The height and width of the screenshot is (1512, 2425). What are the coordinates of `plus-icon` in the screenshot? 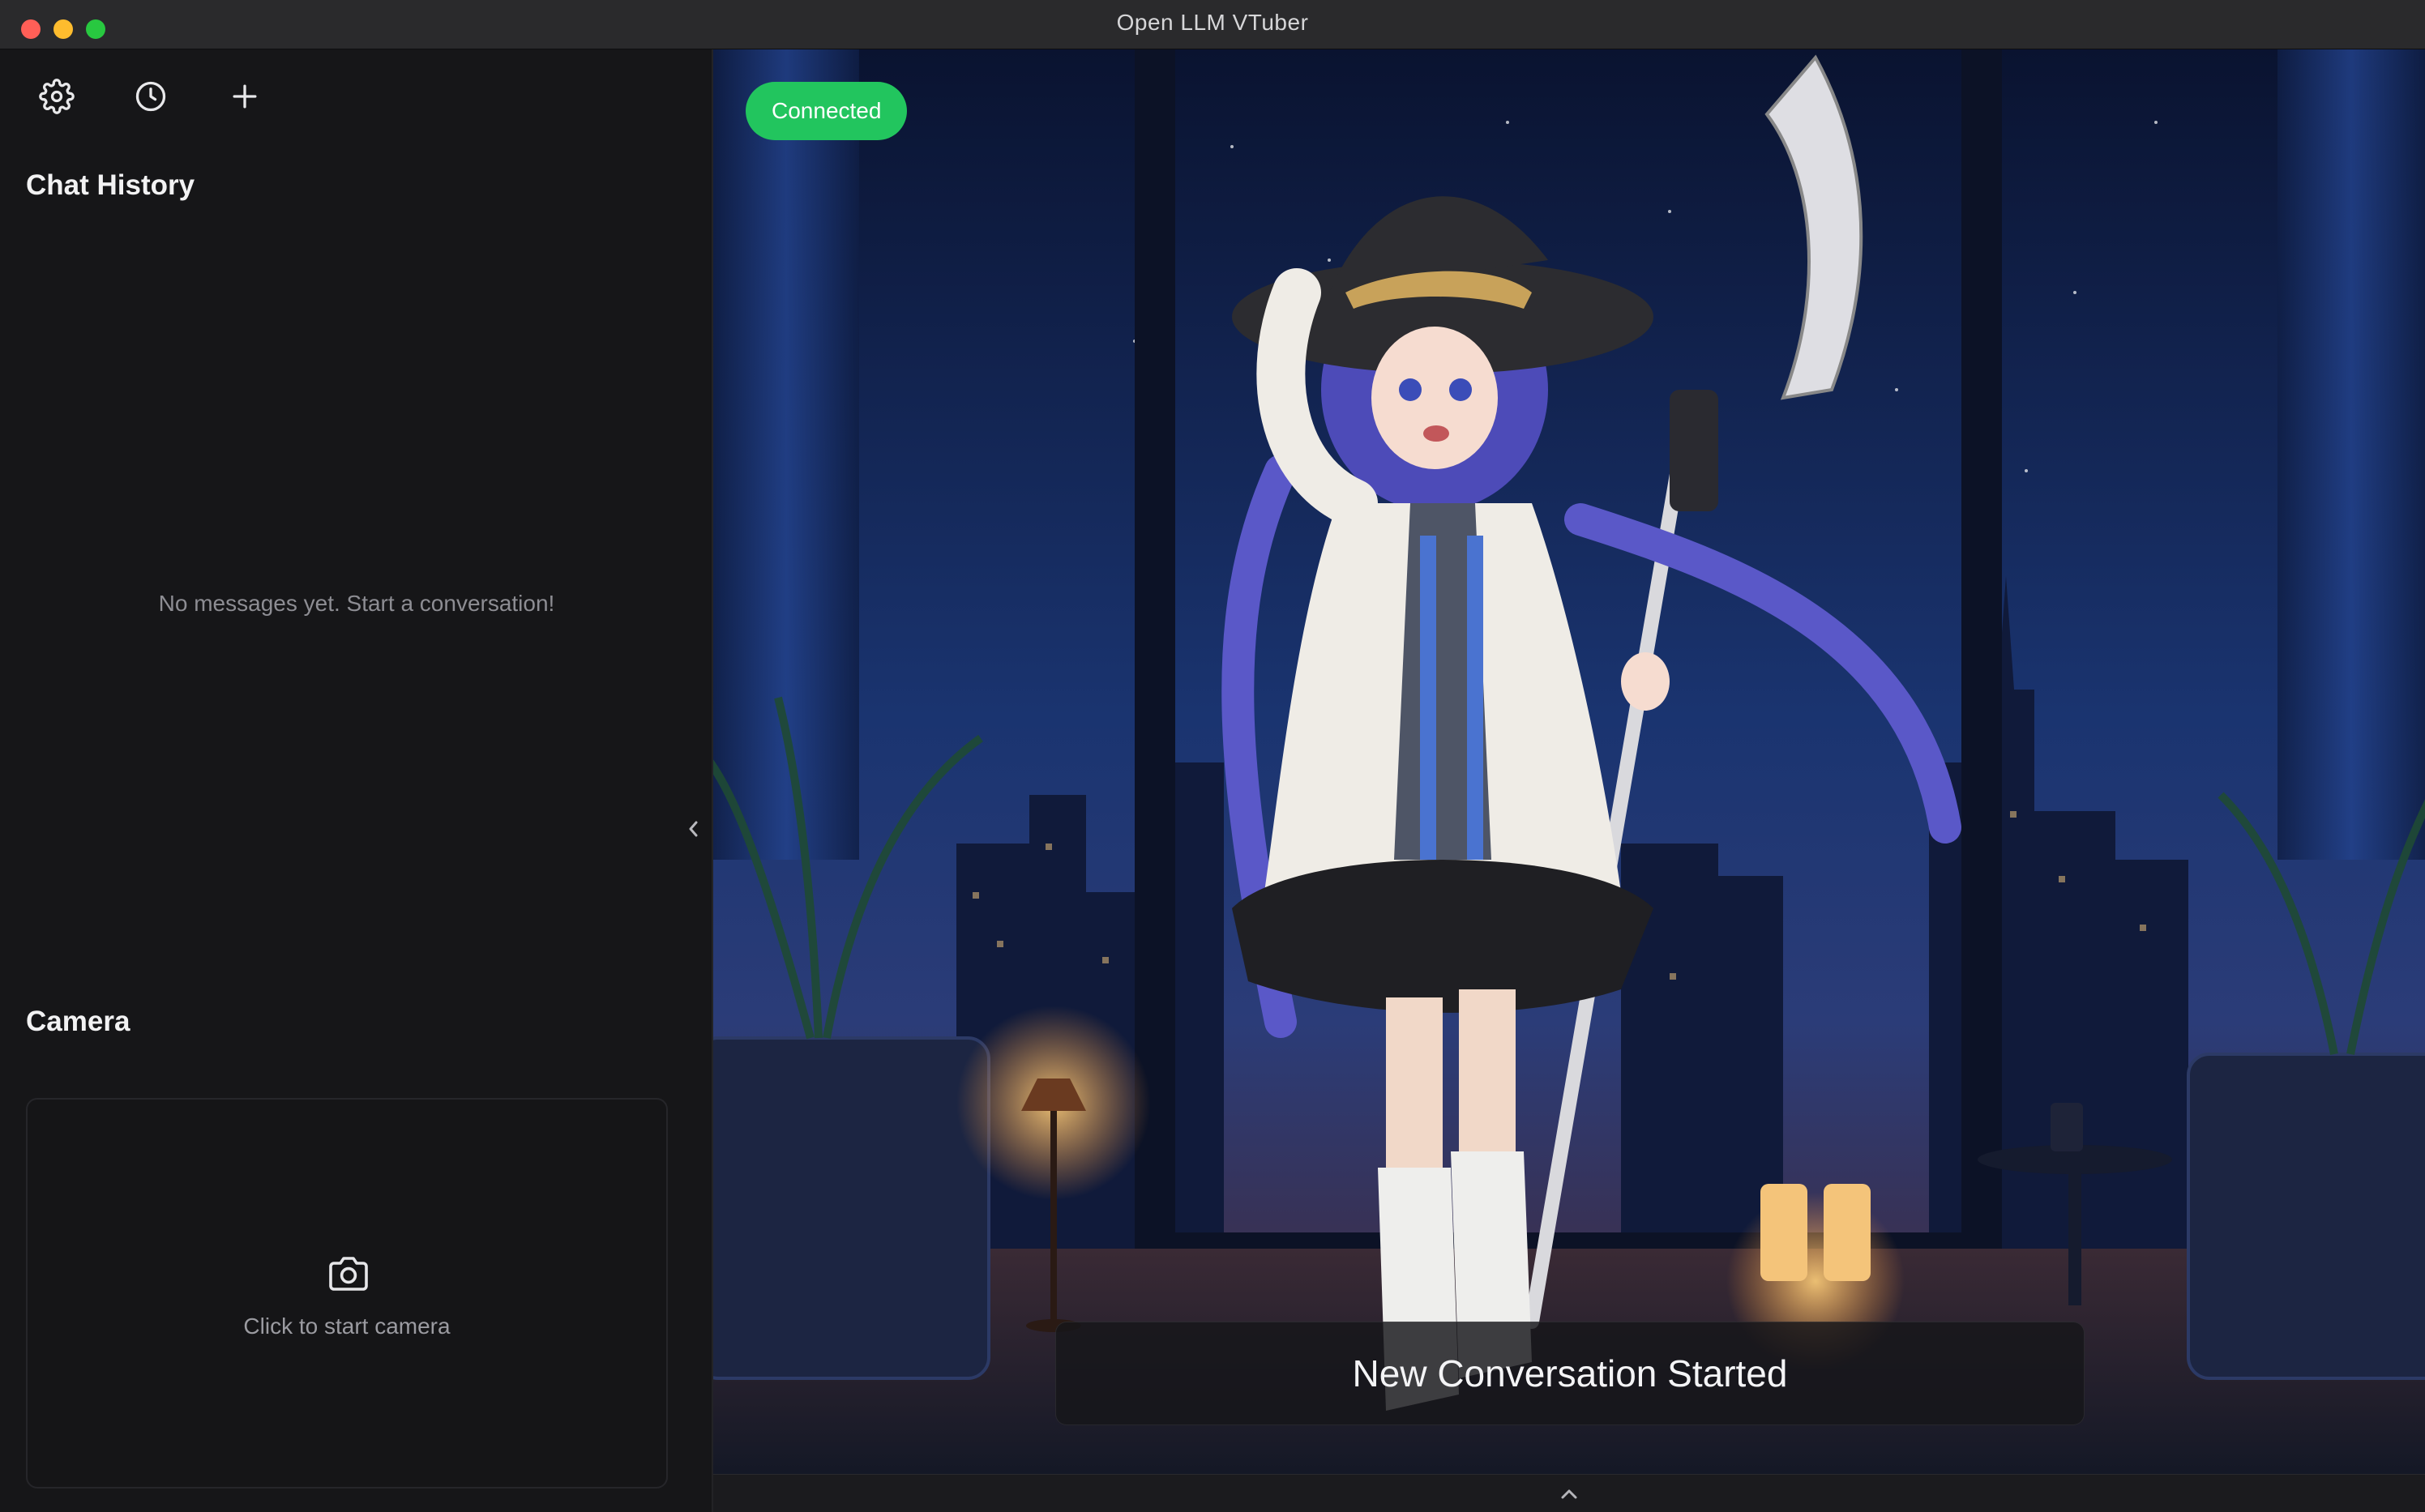 It's located at (245, 96).